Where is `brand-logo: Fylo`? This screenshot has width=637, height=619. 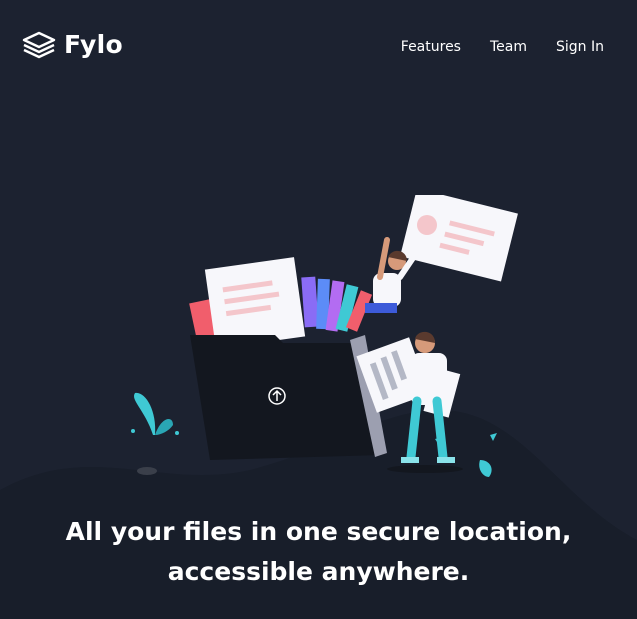
brand-logo: Fylo is located at coordinates (72, 44).